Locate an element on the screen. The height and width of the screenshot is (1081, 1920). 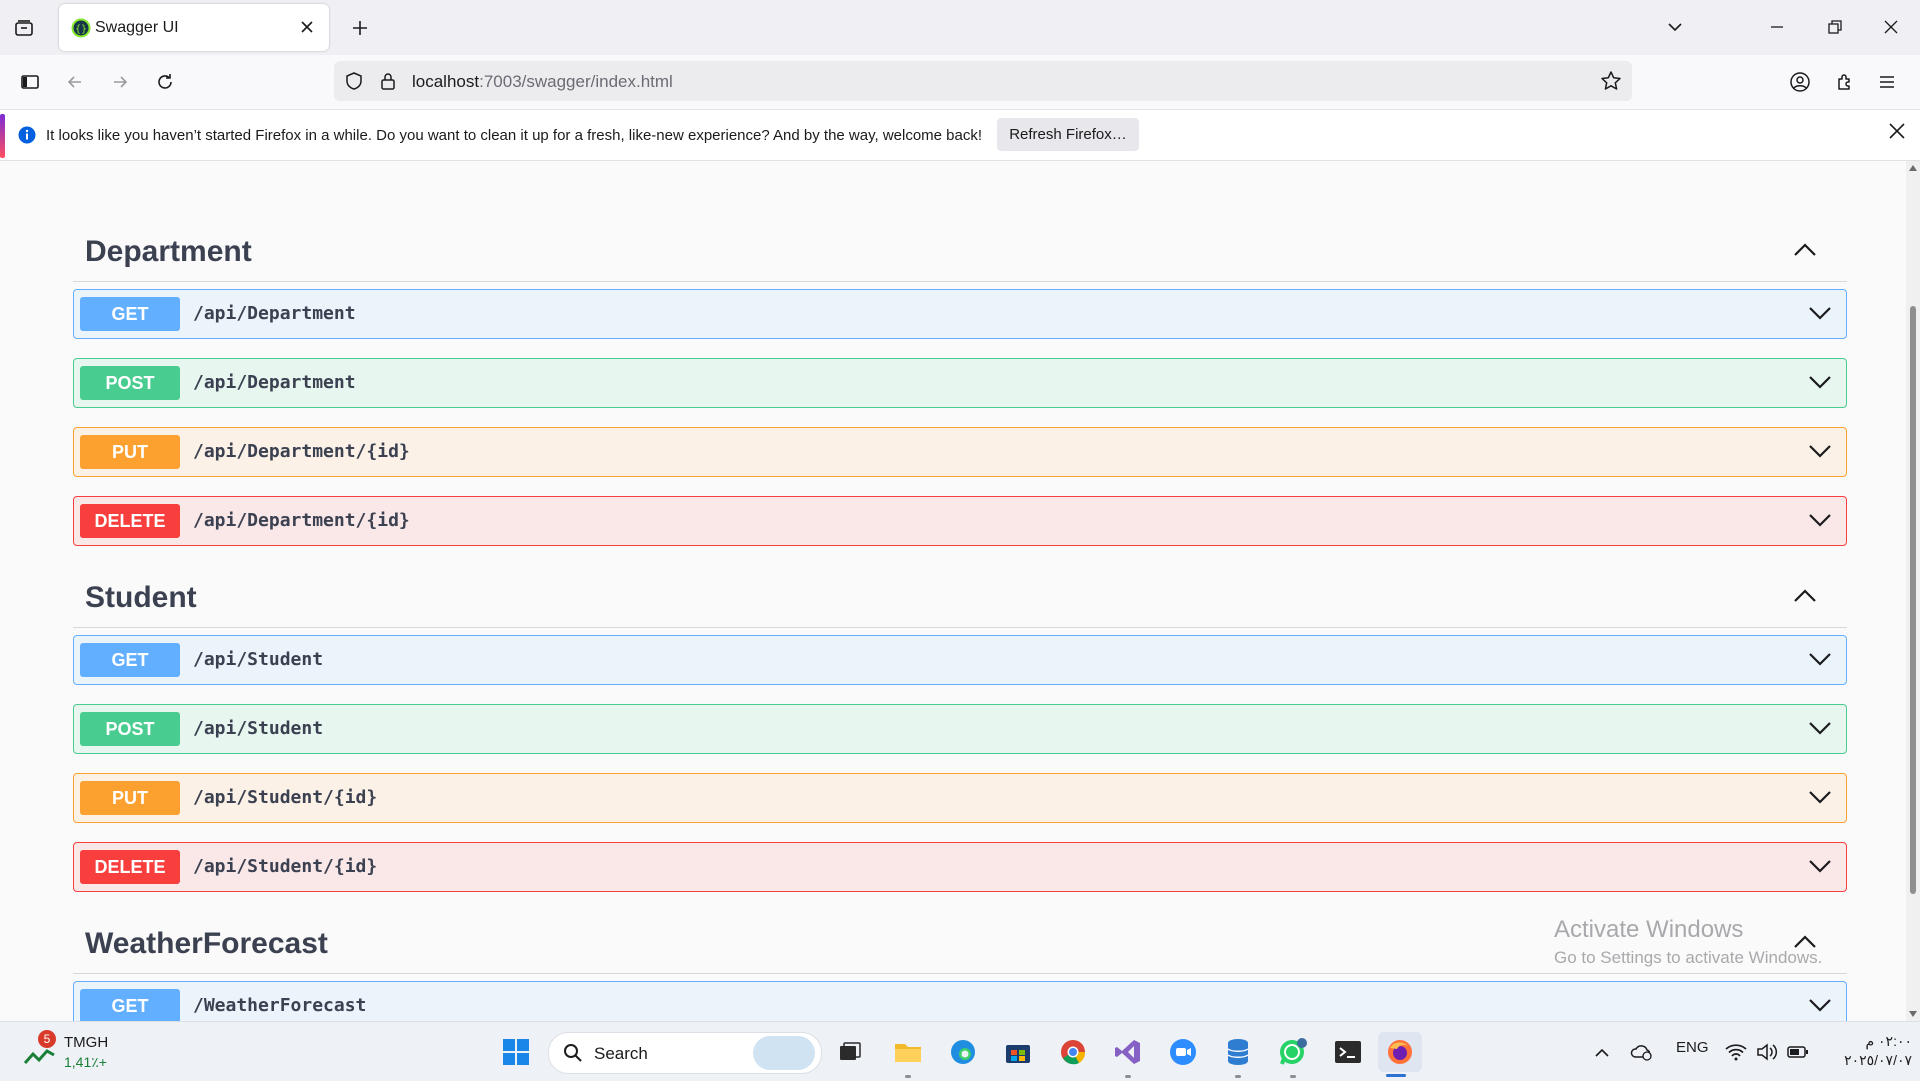
show-hidden-icons-chevron-up-icon is located at coordinates (1602, 1052).